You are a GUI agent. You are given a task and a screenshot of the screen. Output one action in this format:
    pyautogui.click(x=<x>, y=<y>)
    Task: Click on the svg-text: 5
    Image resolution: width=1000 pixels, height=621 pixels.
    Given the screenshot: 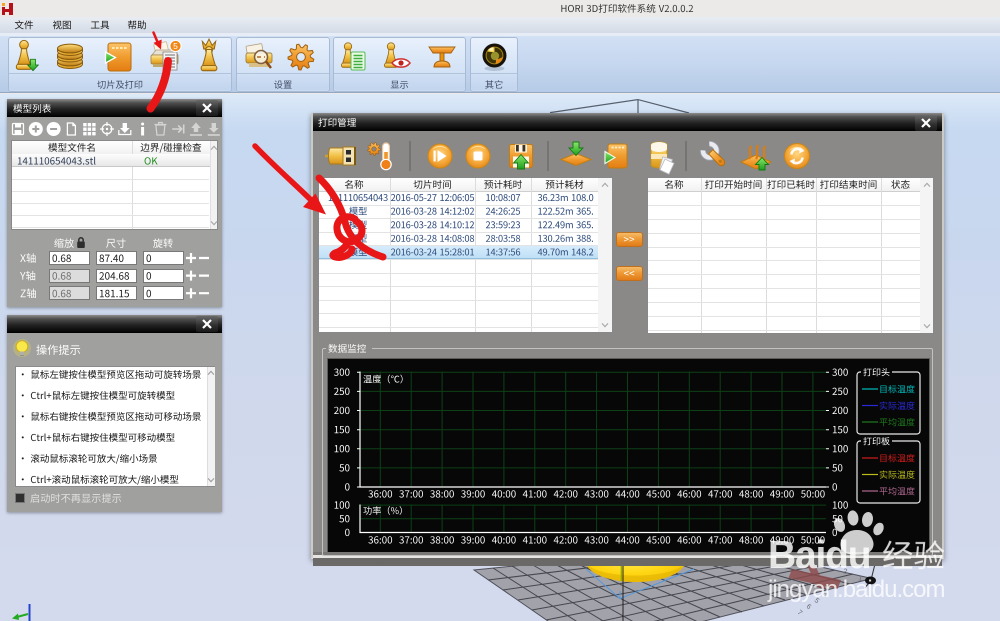 What is the action you would take?
    pyautogui.click(x=175, y=46)
    